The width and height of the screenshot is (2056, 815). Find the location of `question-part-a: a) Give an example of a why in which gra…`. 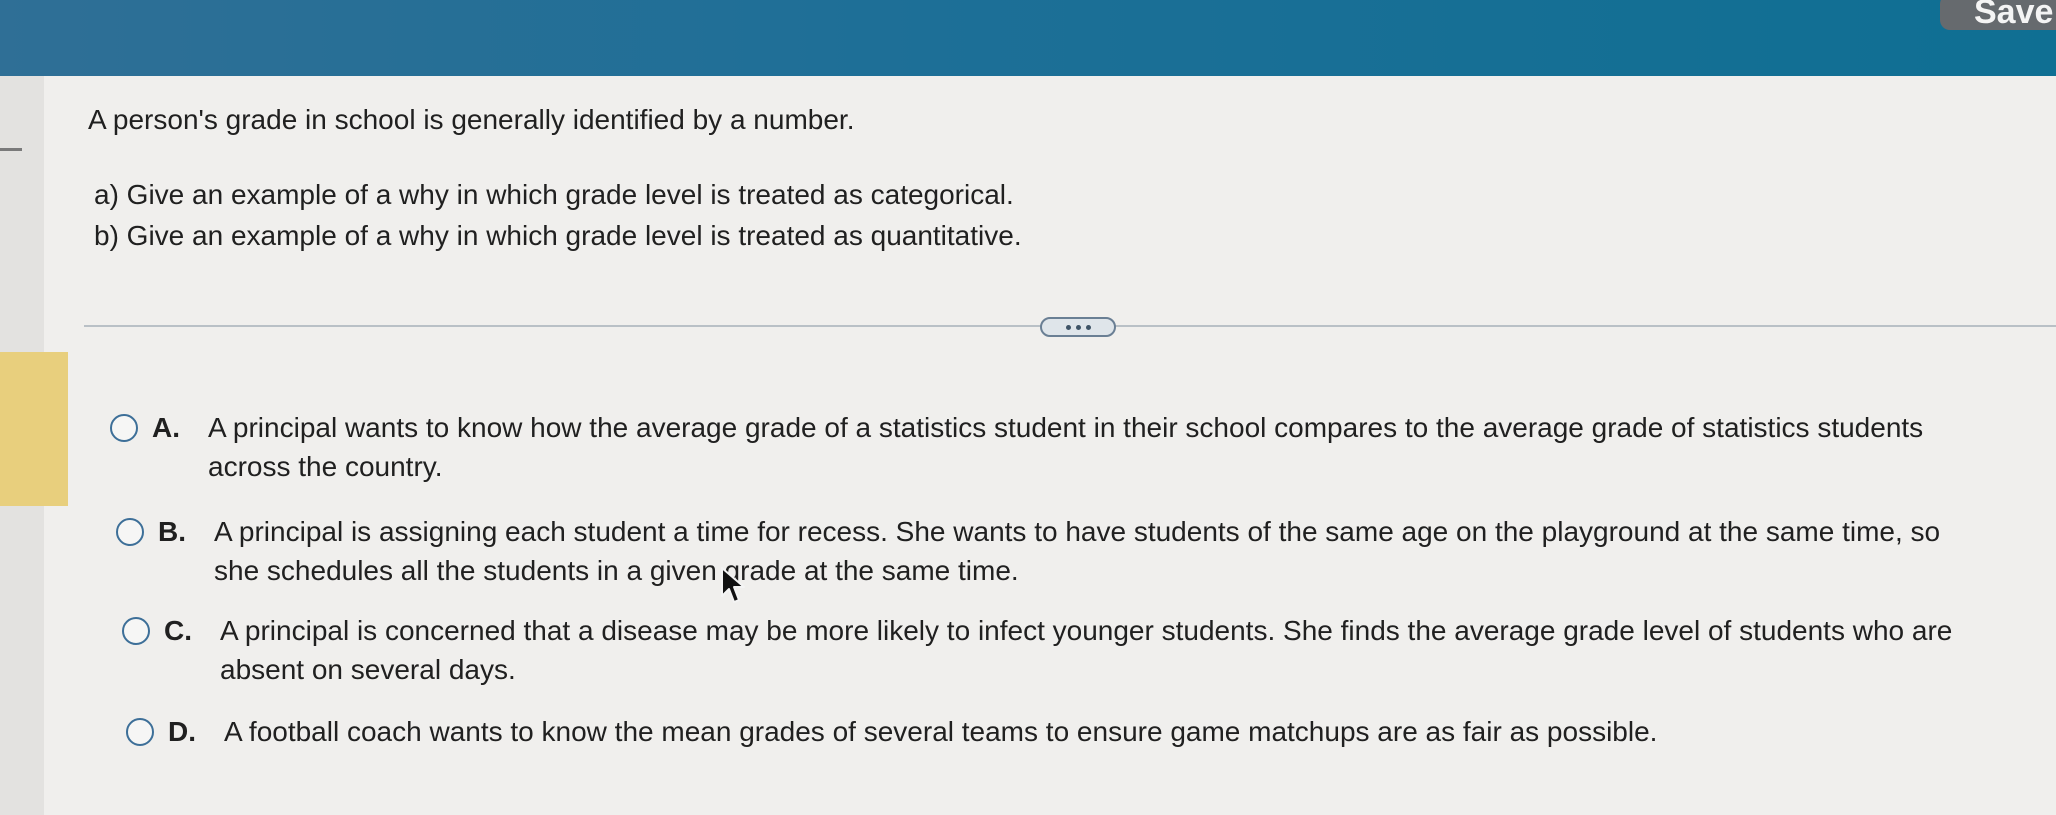

question-part-a: a) Give an example of a why in which gra… is located at coordinates (554, 194).